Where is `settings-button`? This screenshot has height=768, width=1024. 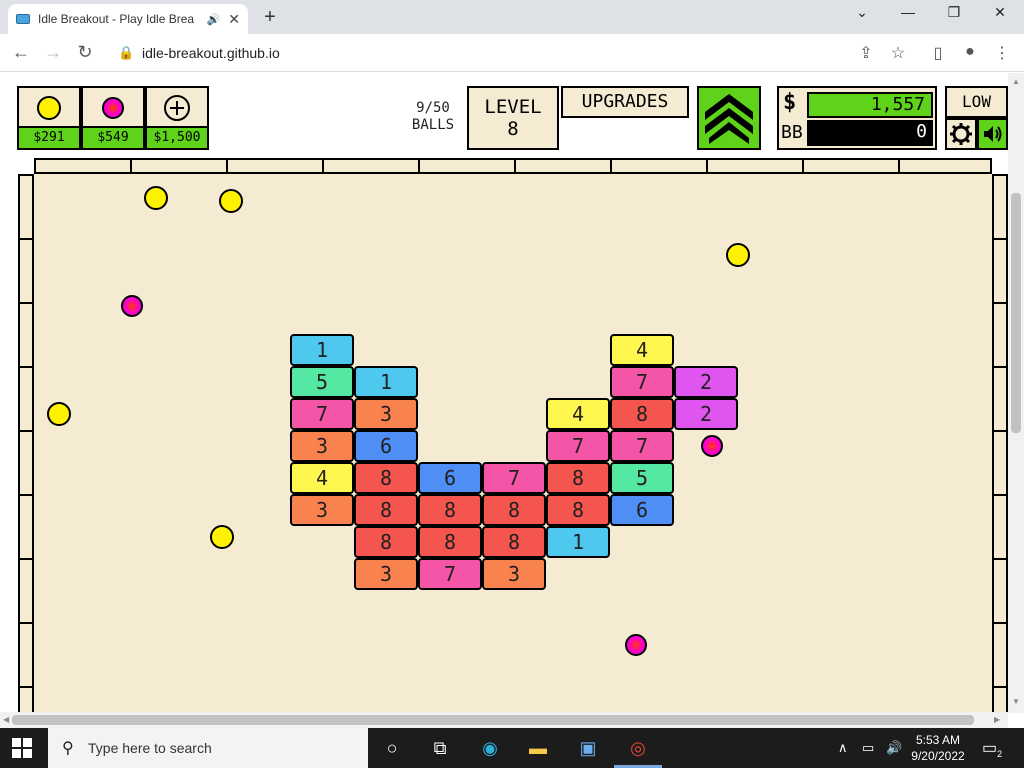 settings-button is located at coordinates (961, 134).